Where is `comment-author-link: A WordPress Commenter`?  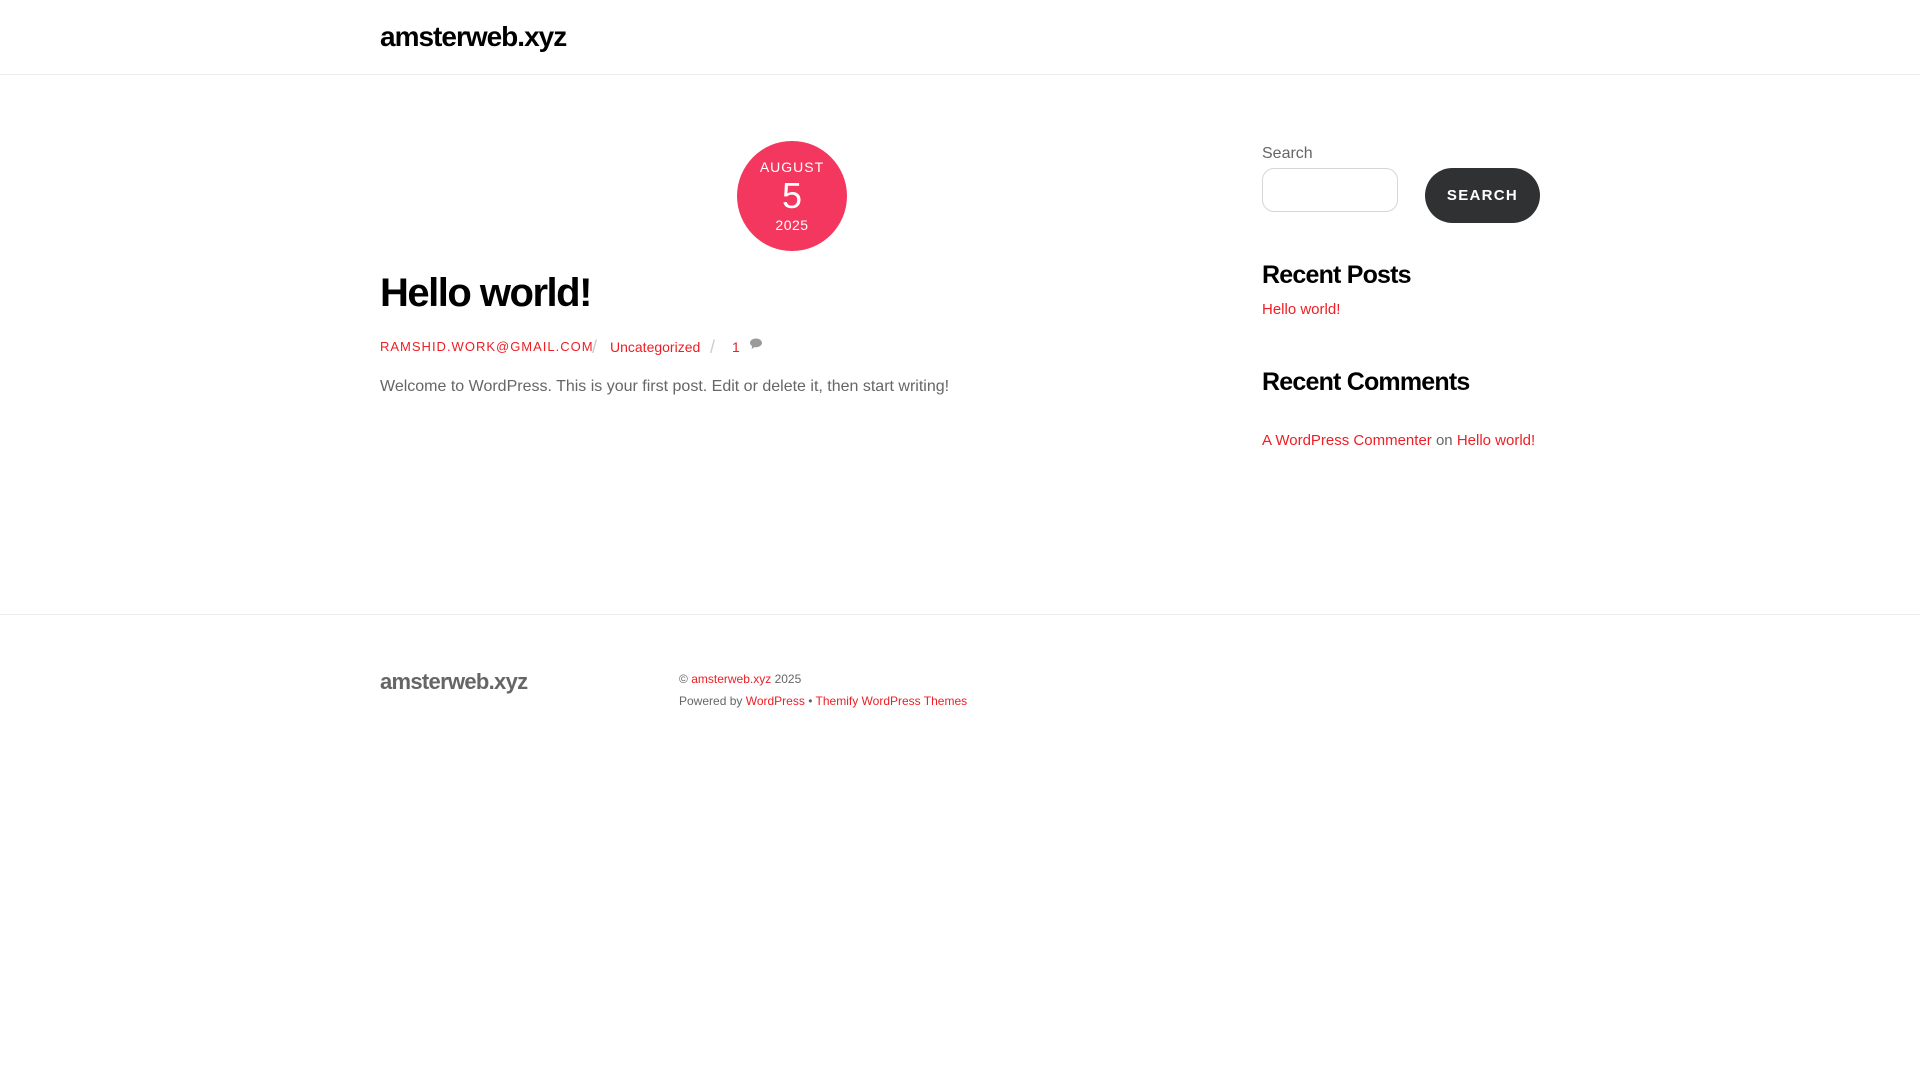
comment-author-link: A WordPress Commenter is located at coordinates (1347, 440).